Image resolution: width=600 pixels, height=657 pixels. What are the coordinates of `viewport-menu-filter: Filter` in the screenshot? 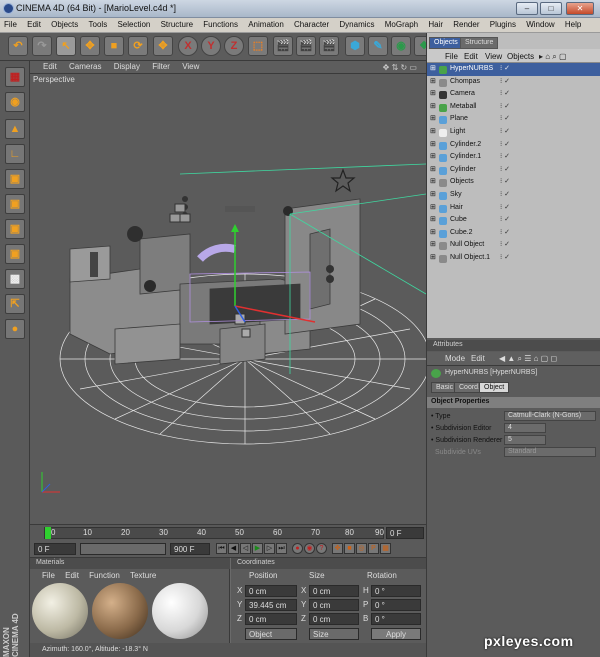 It's located at (161, 66).